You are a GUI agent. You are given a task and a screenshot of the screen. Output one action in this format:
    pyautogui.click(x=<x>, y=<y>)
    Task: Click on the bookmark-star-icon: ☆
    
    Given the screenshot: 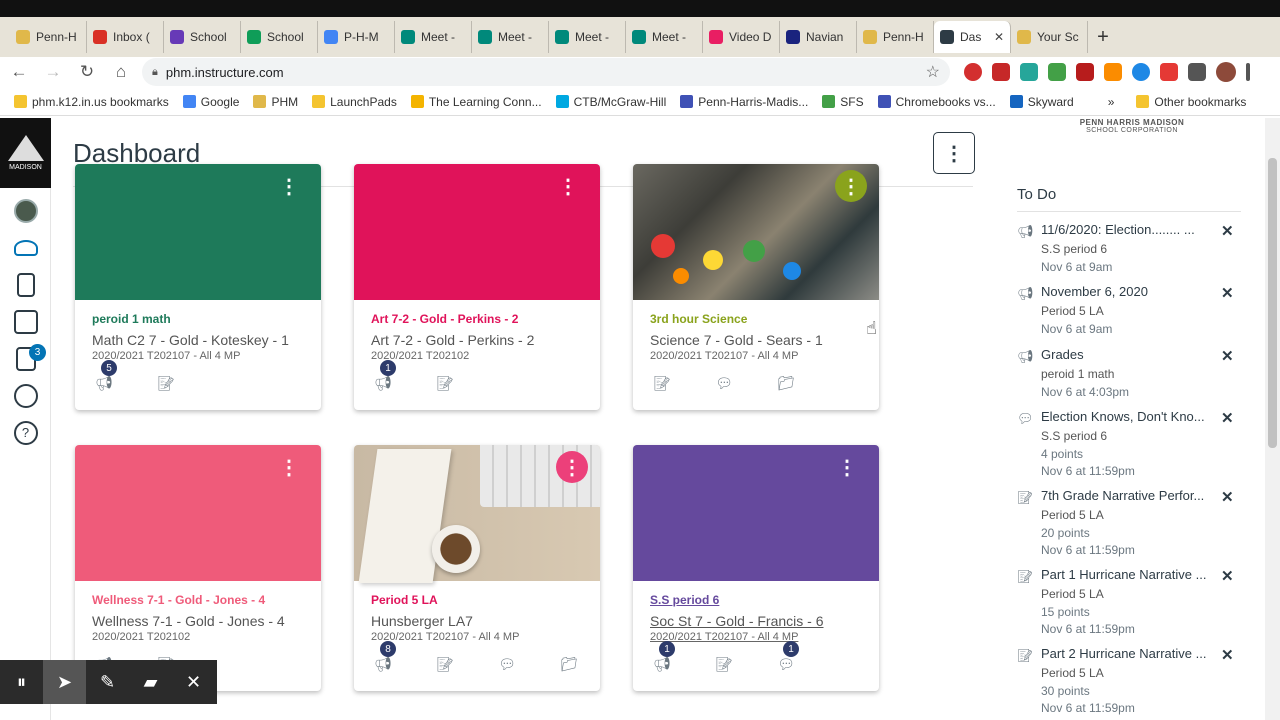 What is the action you would take?
    pyautogui.click(x=933, y=72)
    